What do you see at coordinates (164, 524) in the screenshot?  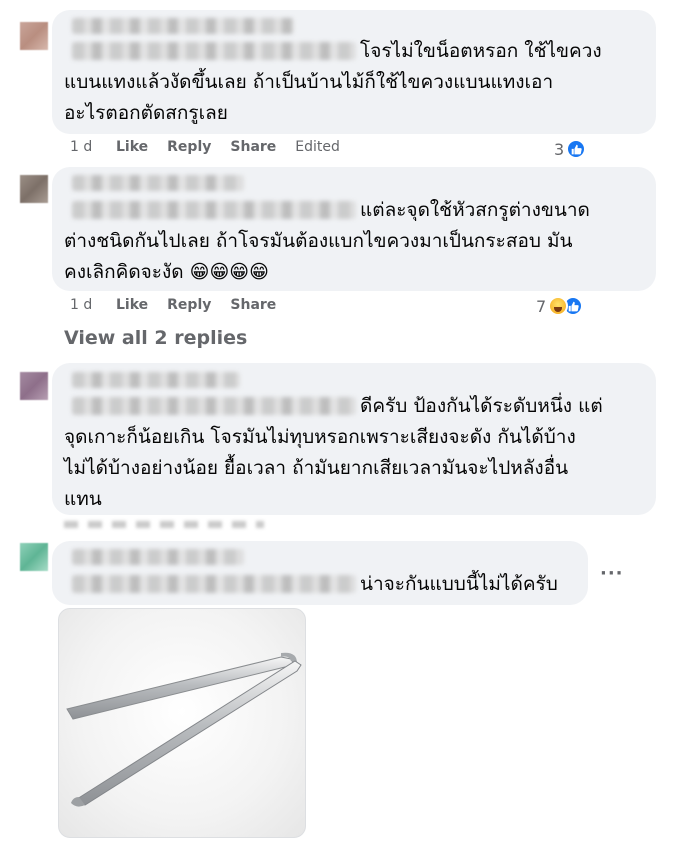 I see `comment-actions-redacted` at bounding box center [164, 524].